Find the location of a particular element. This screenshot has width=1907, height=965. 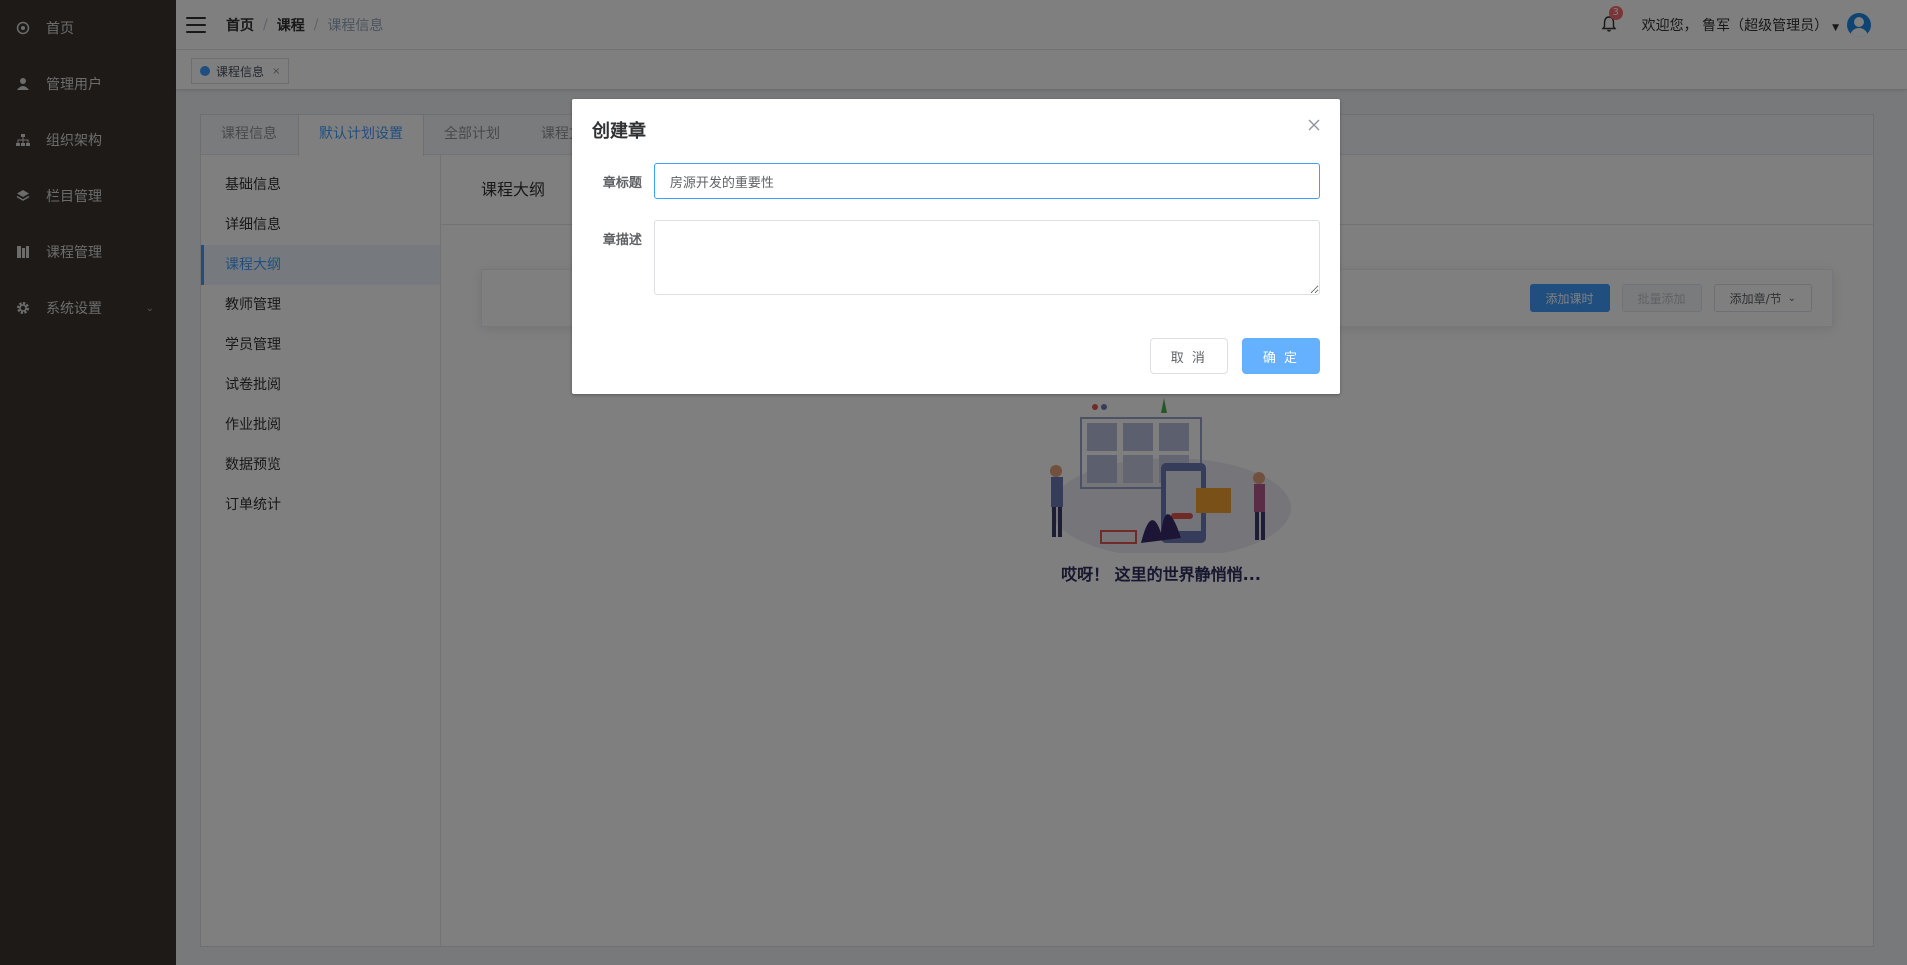

form-row-desc: 章描述 is located at coordinates (956, 257).